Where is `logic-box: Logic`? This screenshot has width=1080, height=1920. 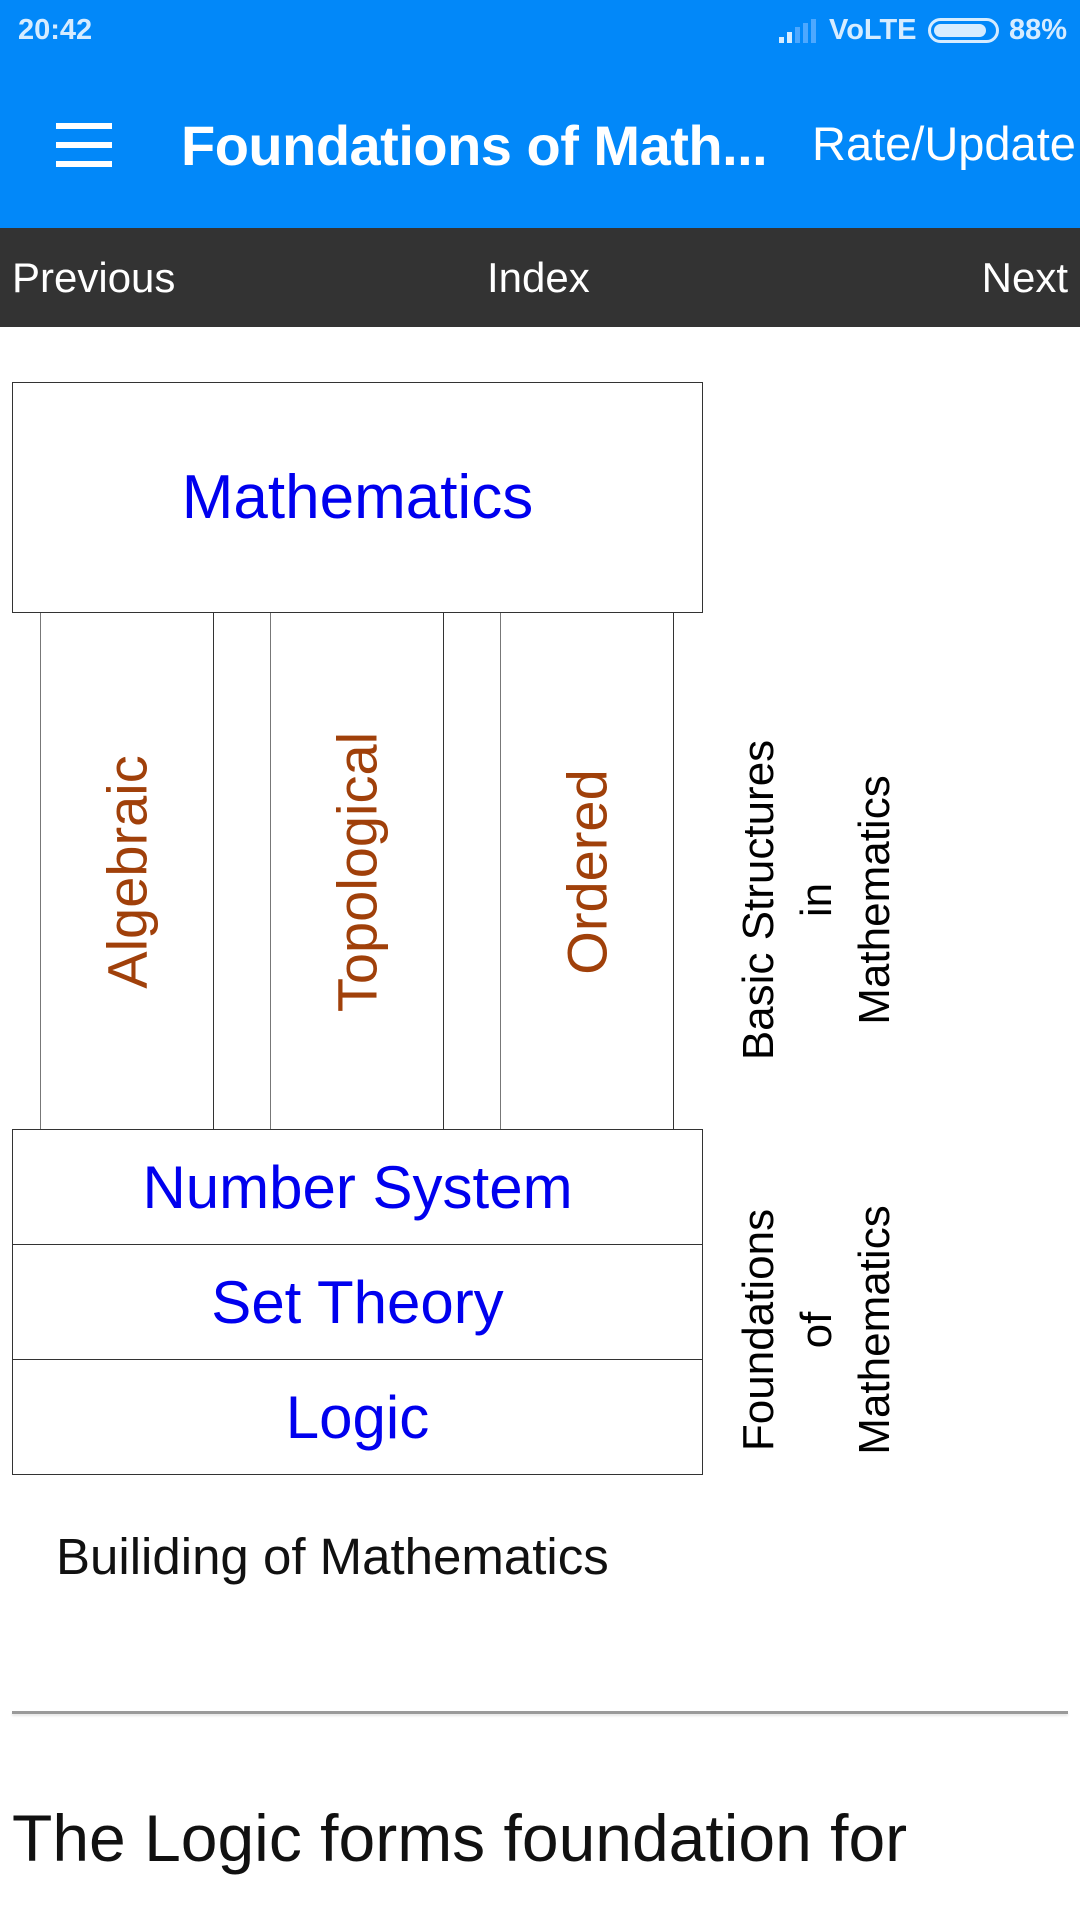 logic-box: Logic is located at coordinates (357, 1417).